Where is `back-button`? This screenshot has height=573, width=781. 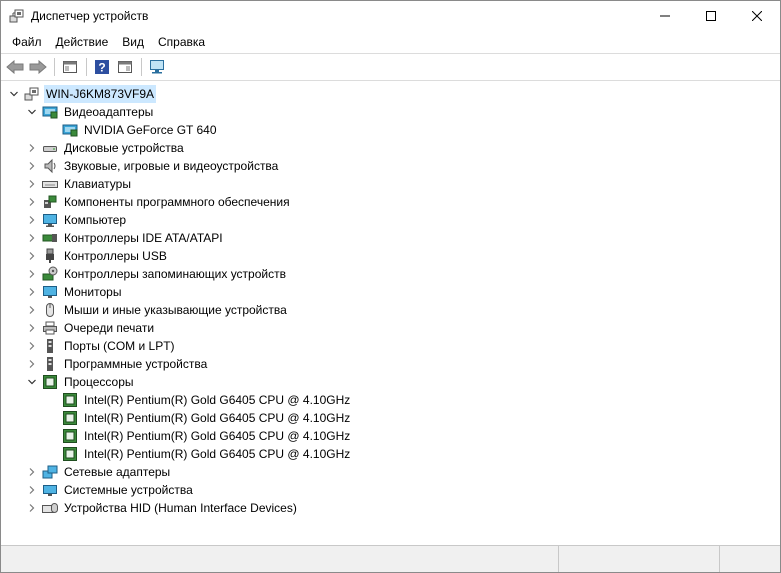
back-button is located at coordinates (15, 67).